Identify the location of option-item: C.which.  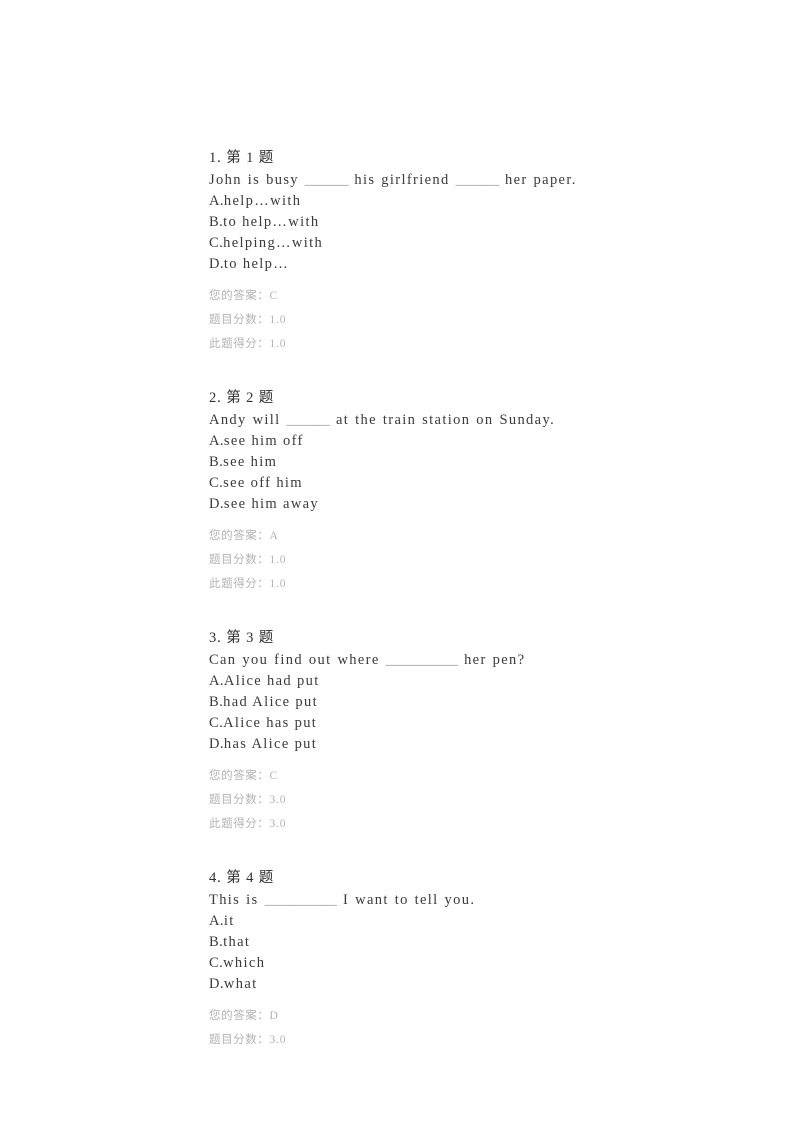
(409, 963).